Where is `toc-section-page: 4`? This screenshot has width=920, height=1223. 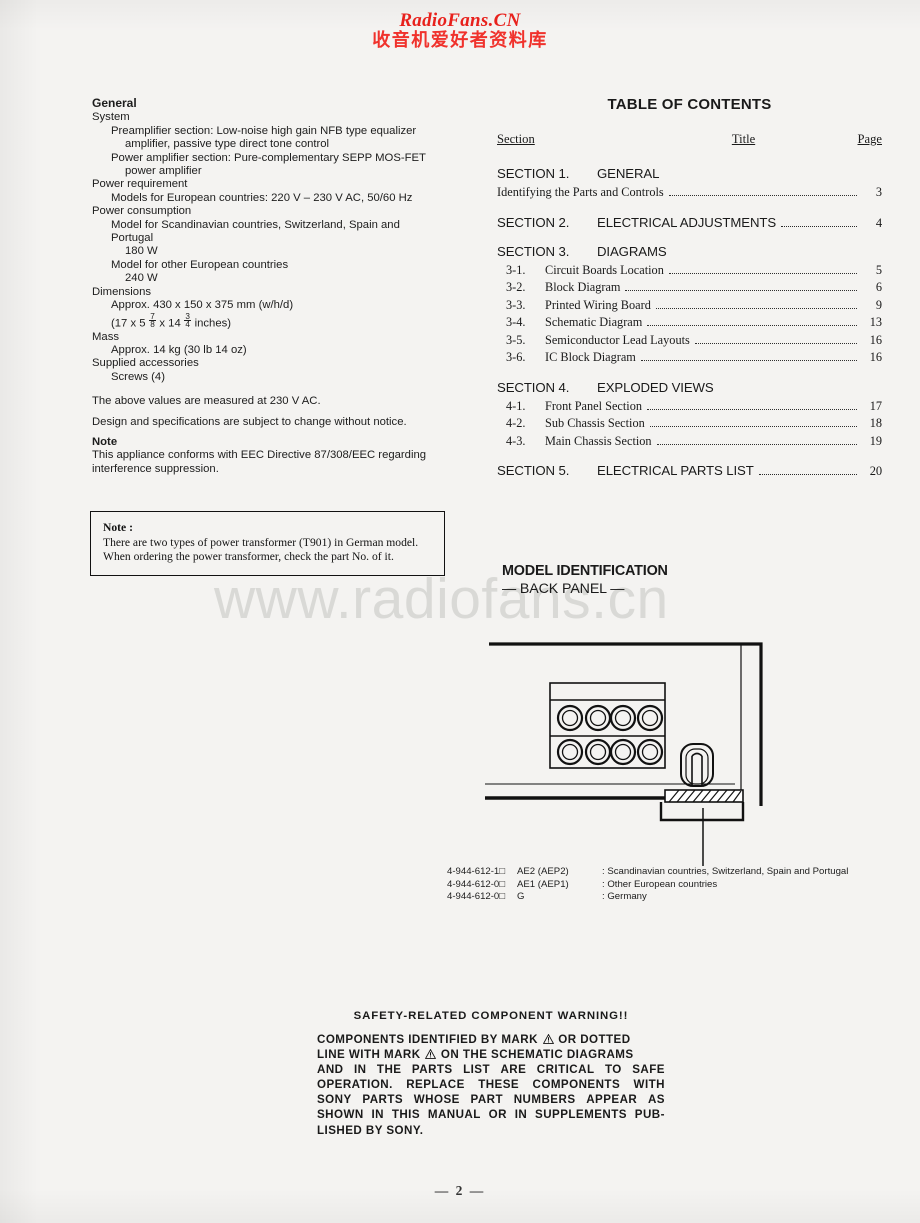
toc-section-page: 4 is located at coordinates (878, 222).